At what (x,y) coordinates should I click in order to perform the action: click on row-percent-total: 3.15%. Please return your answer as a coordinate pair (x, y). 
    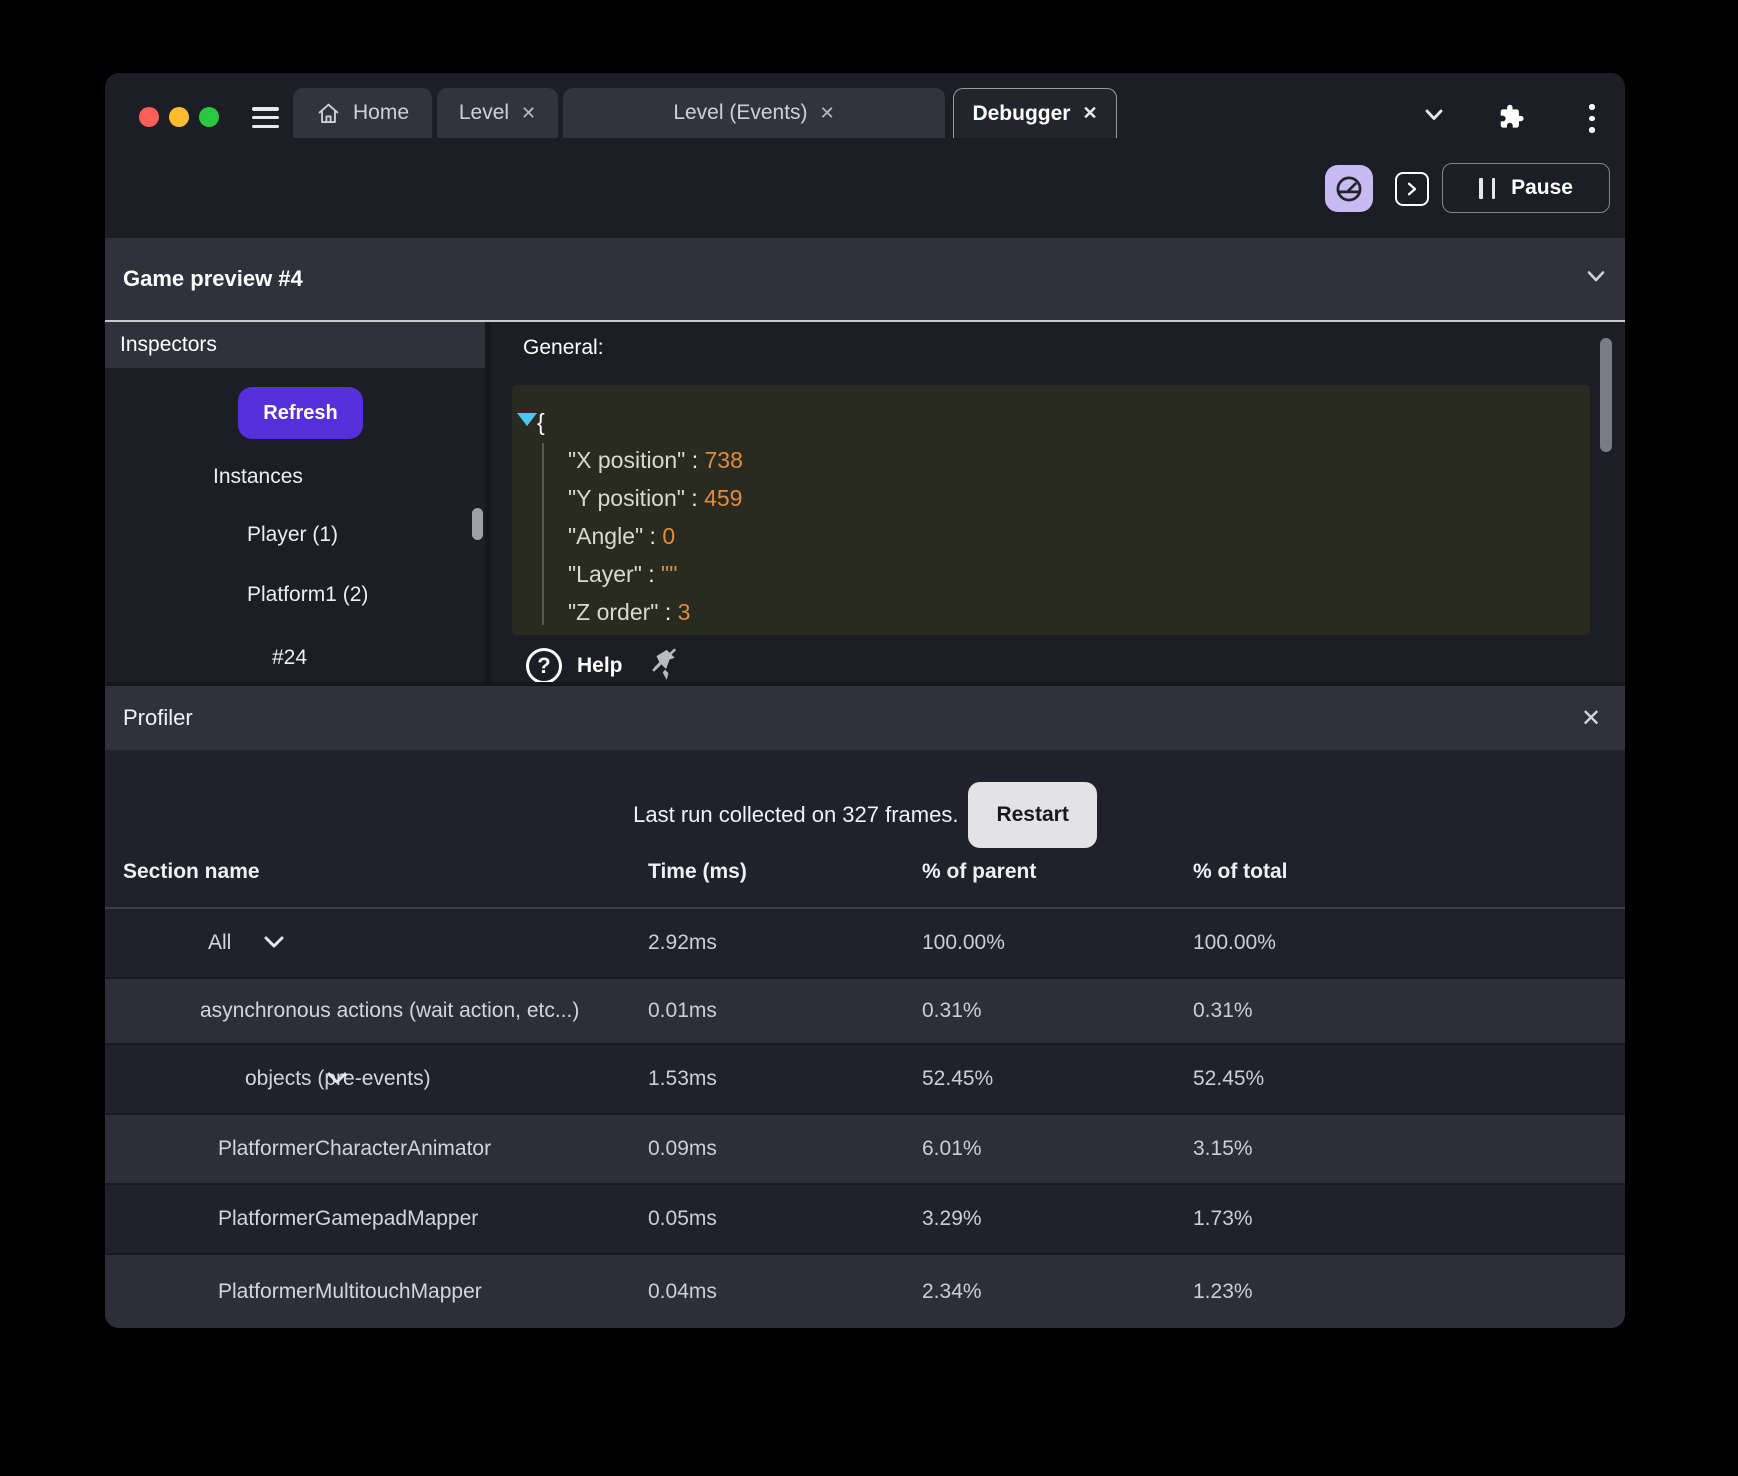
    Looking at the image, I should click on (1223, 1148).